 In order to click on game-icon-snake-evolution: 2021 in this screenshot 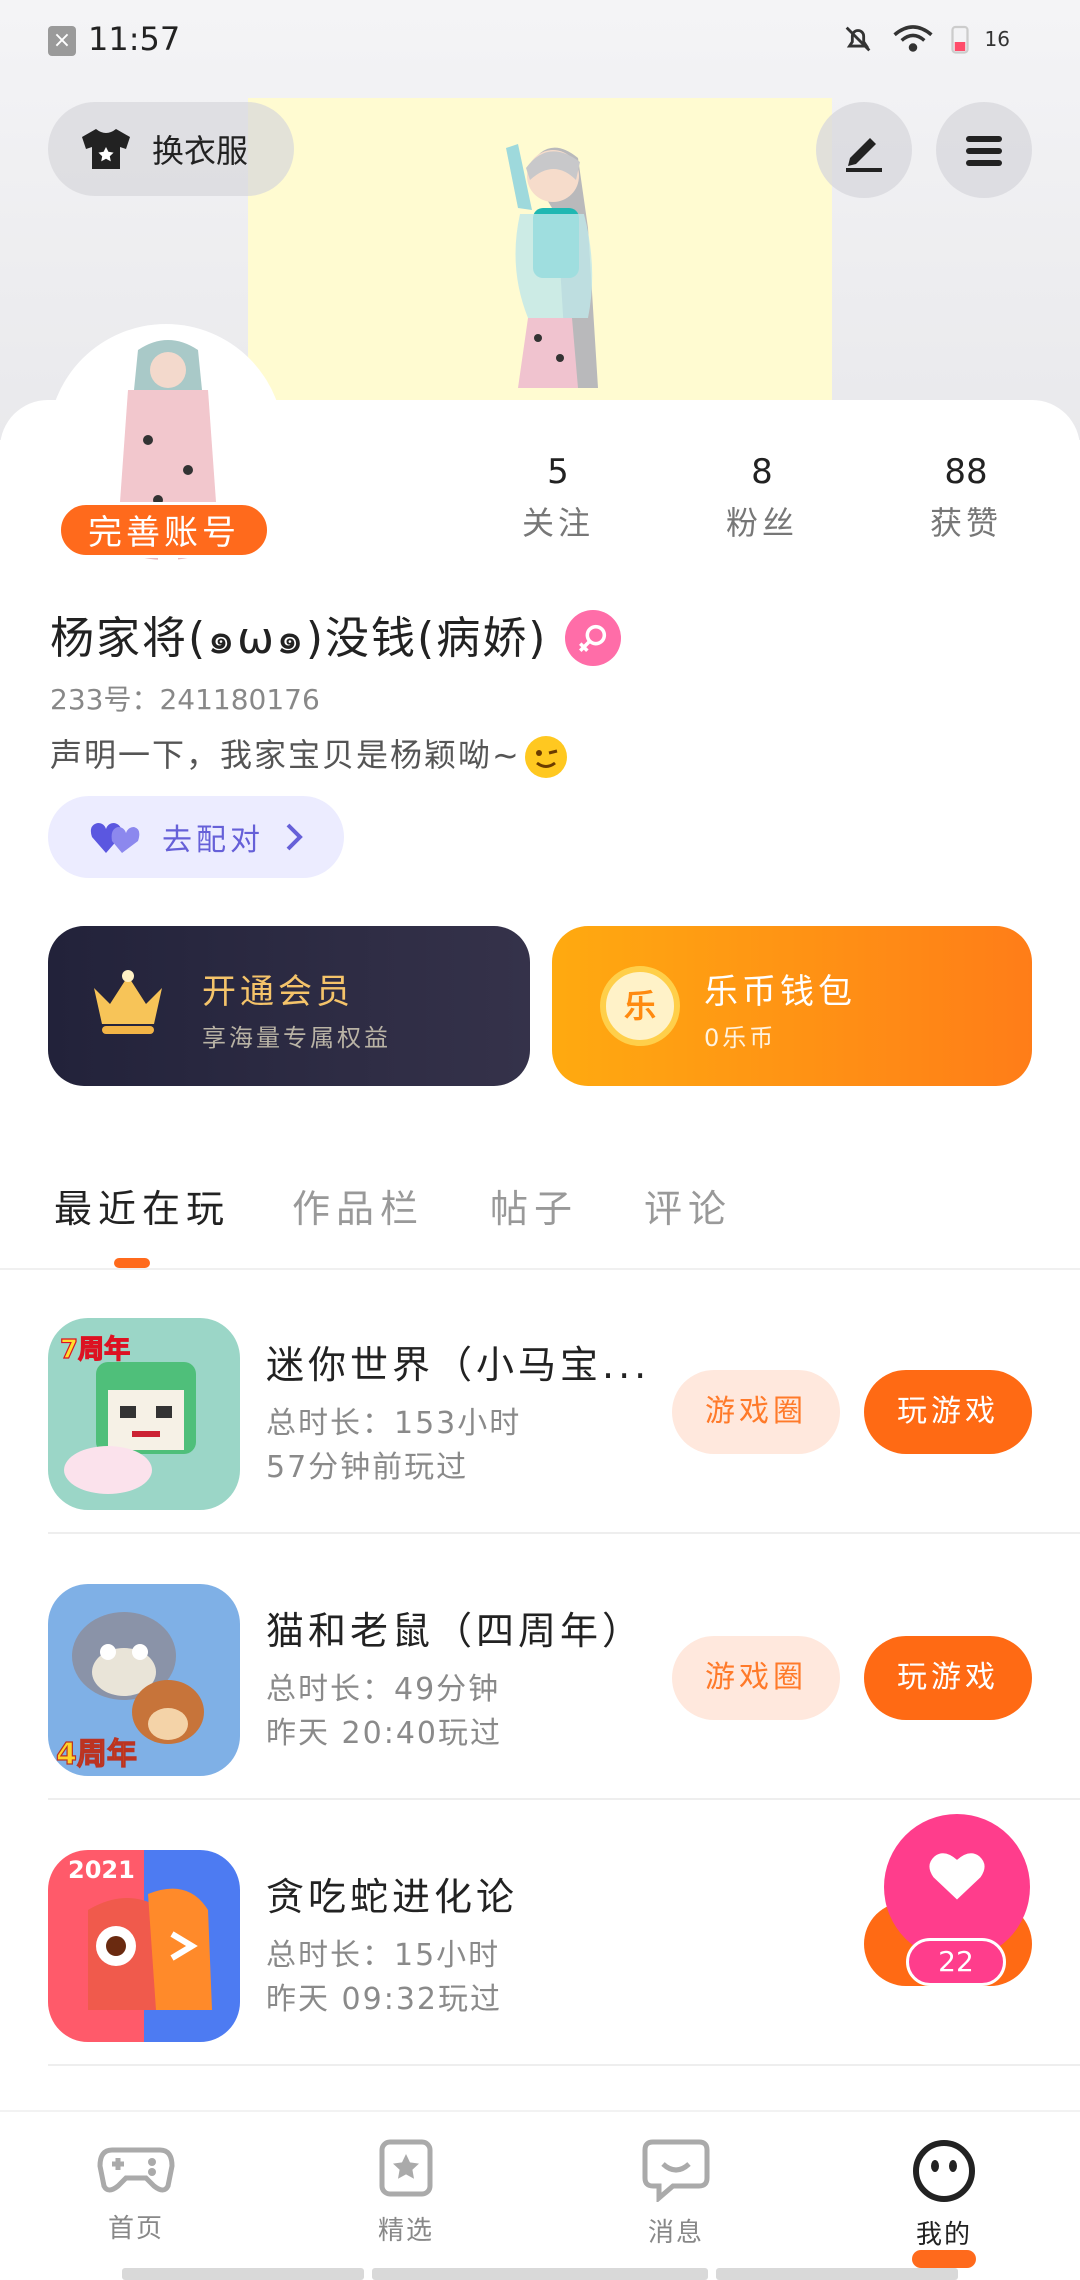, I will do `click(144, 1946)`.